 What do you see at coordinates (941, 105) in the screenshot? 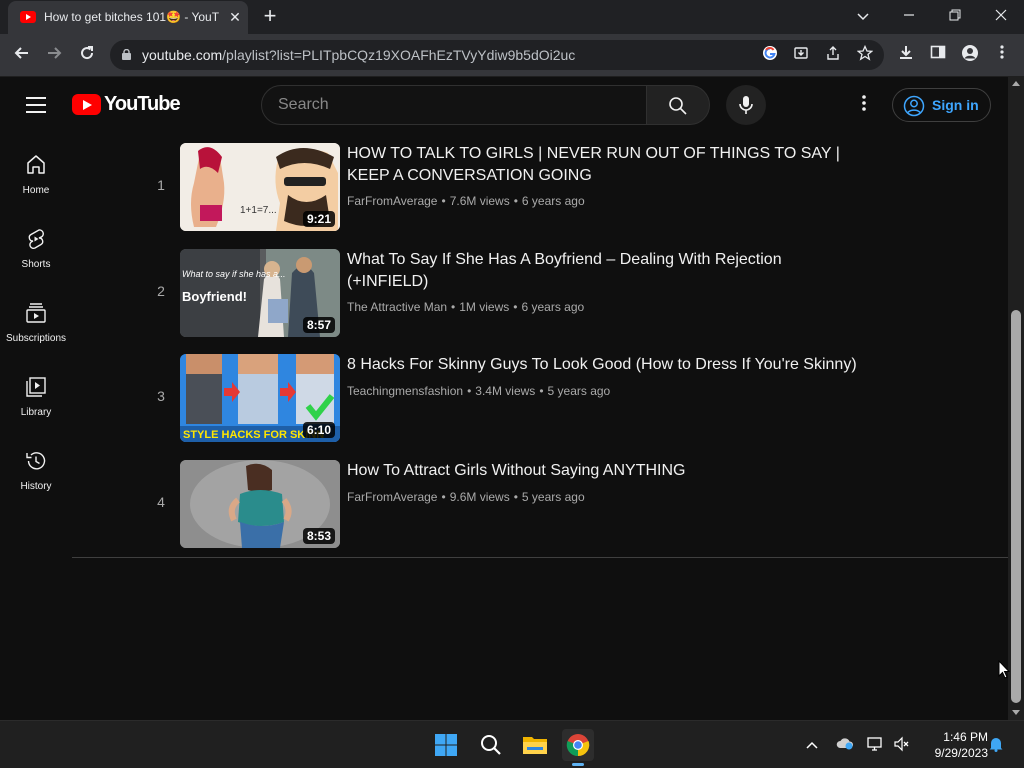
I see `sign-in-button: Sign in` at bounding box center [941, 105].